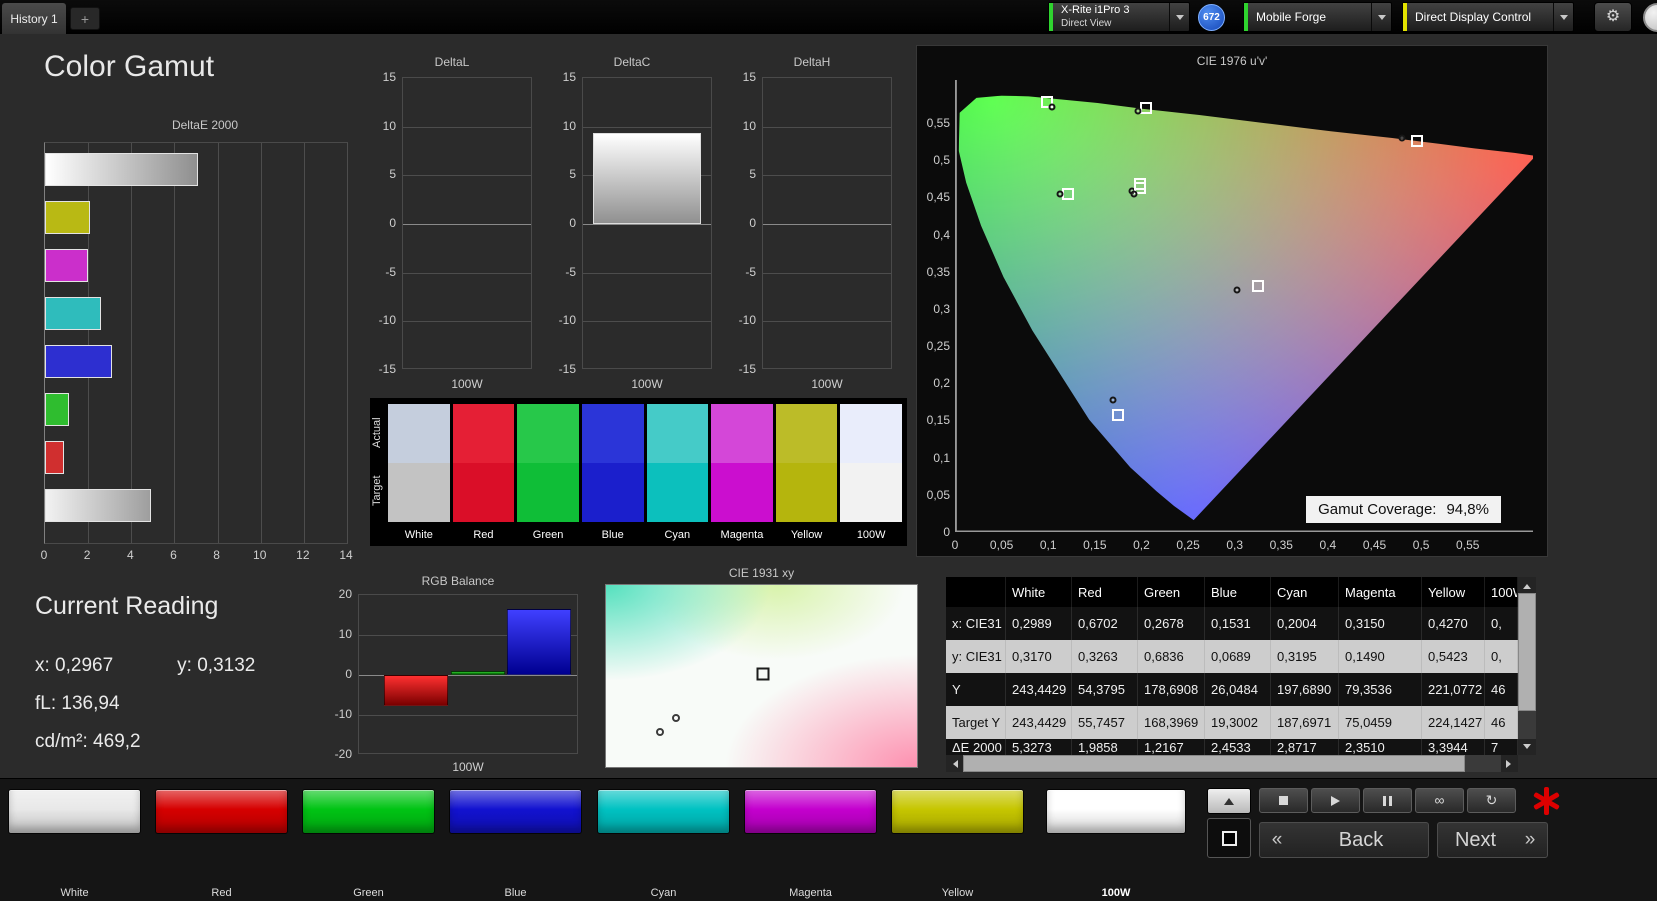 The height and width of the screenshot is (901, 1657). What do you see at coordinates (941, 160) in the screenshot?
I see `cie1976-y-tick-label: 0,5` at bounding box center [941, 160].